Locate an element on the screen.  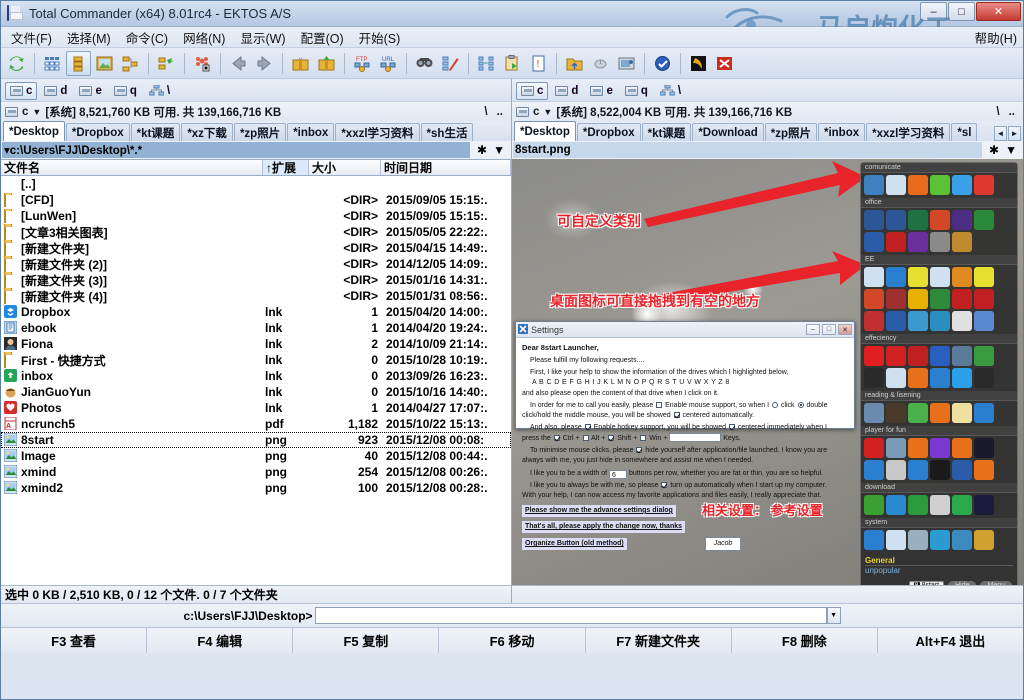
hotkey-alt-checkbox is located at coordinates (585, 438).